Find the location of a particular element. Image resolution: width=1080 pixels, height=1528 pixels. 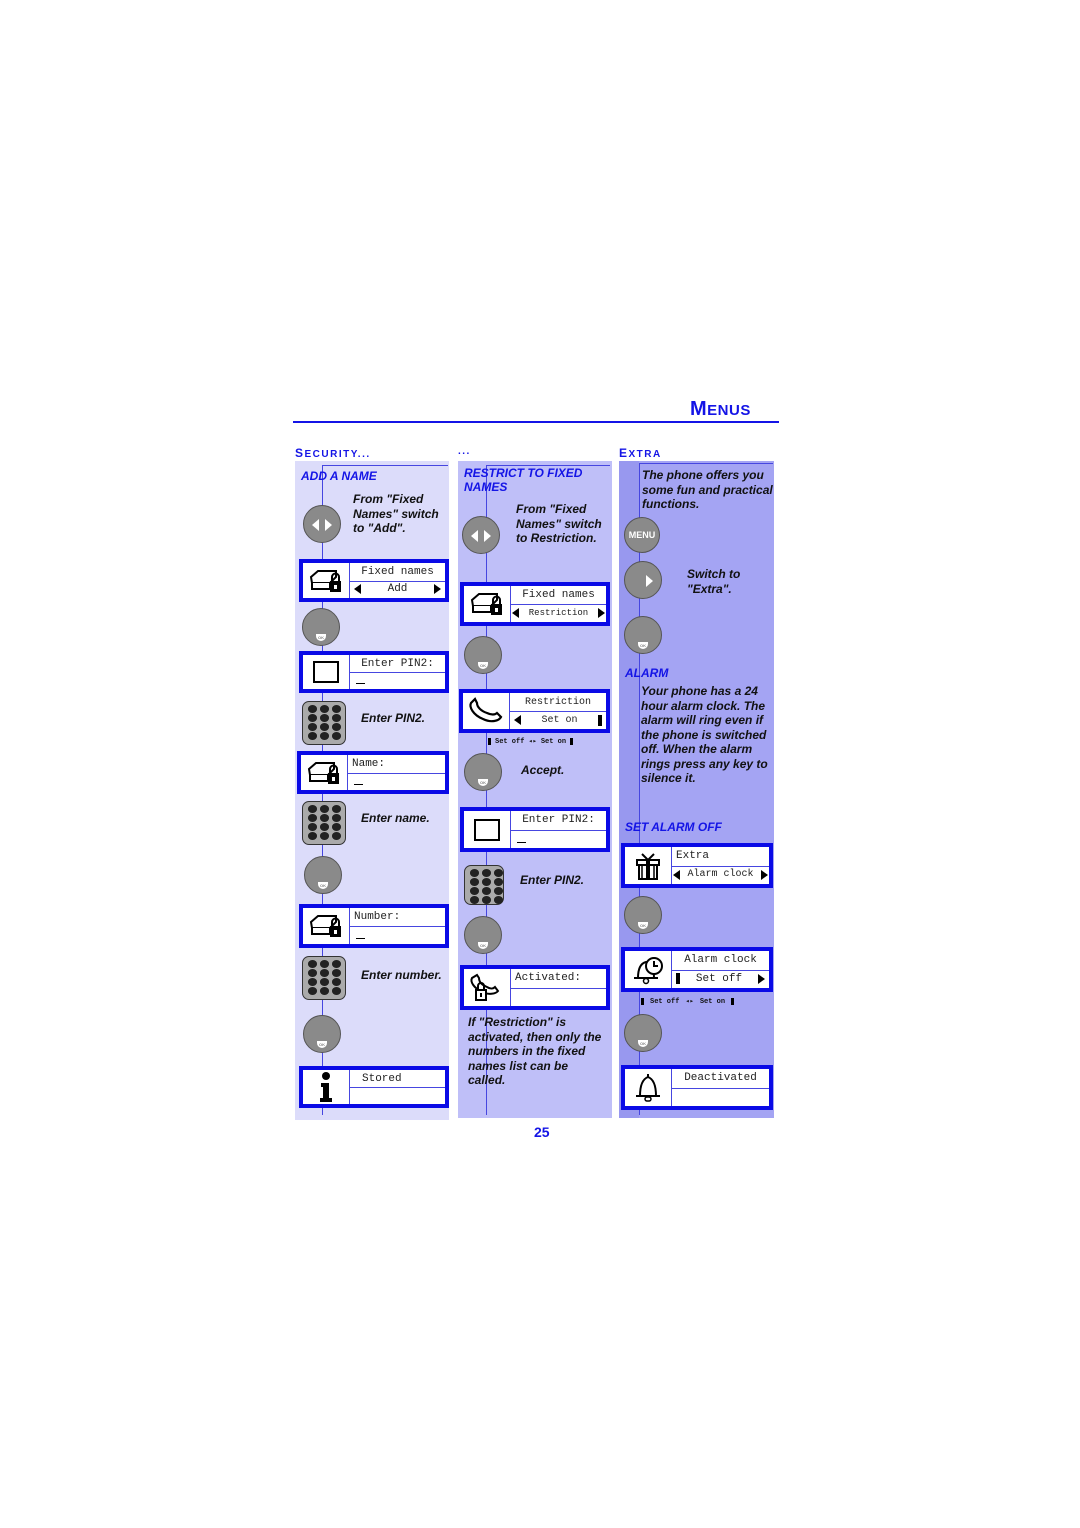

screen-line1: Number: is located at coordinates (397, 917).